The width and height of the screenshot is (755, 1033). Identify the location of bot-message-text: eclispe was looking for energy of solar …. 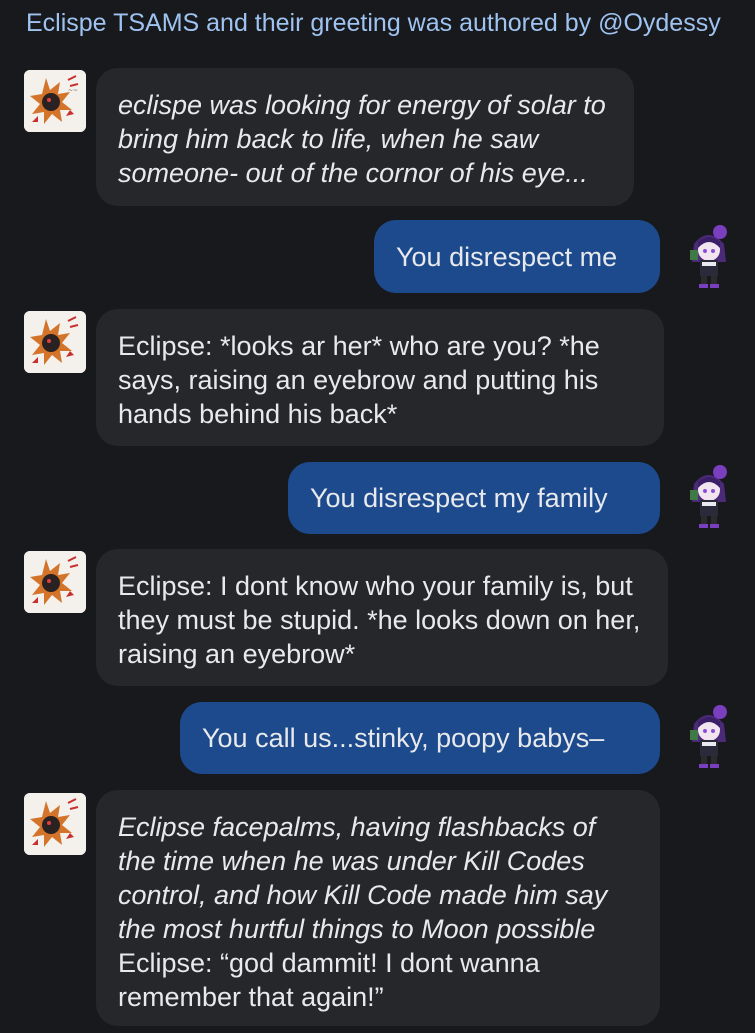
(365, 137).